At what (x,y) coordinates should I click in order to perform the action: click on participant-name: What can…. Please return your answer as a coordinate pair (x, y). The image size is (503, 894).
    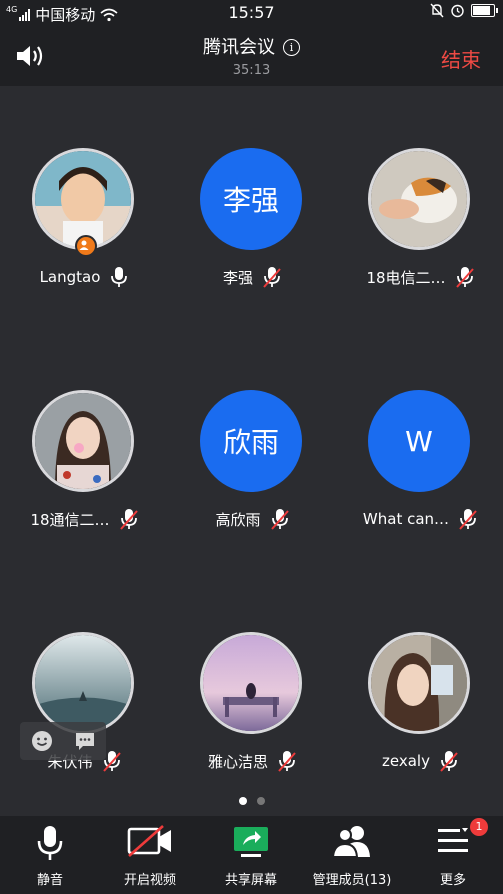
    Looking at the image, I should click on (406, 519).